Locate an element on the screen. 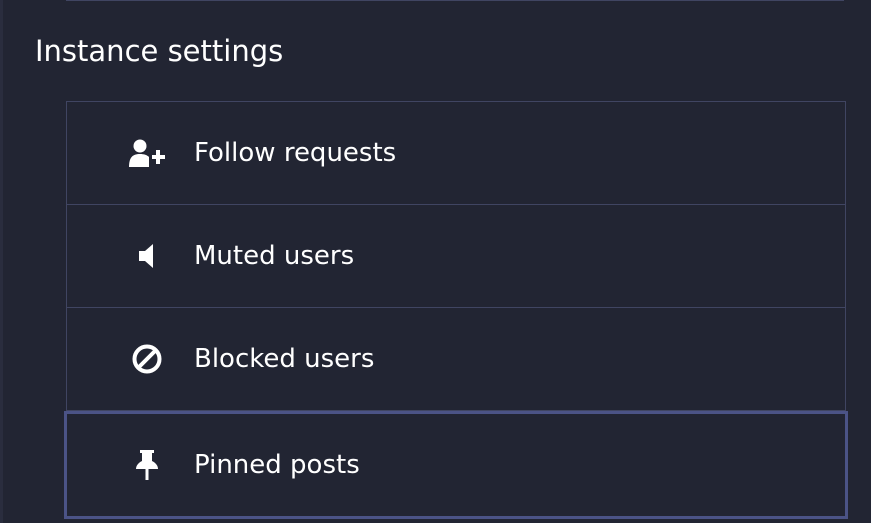  menu-item-label: Blocked users is located at coordinates (284, 359).